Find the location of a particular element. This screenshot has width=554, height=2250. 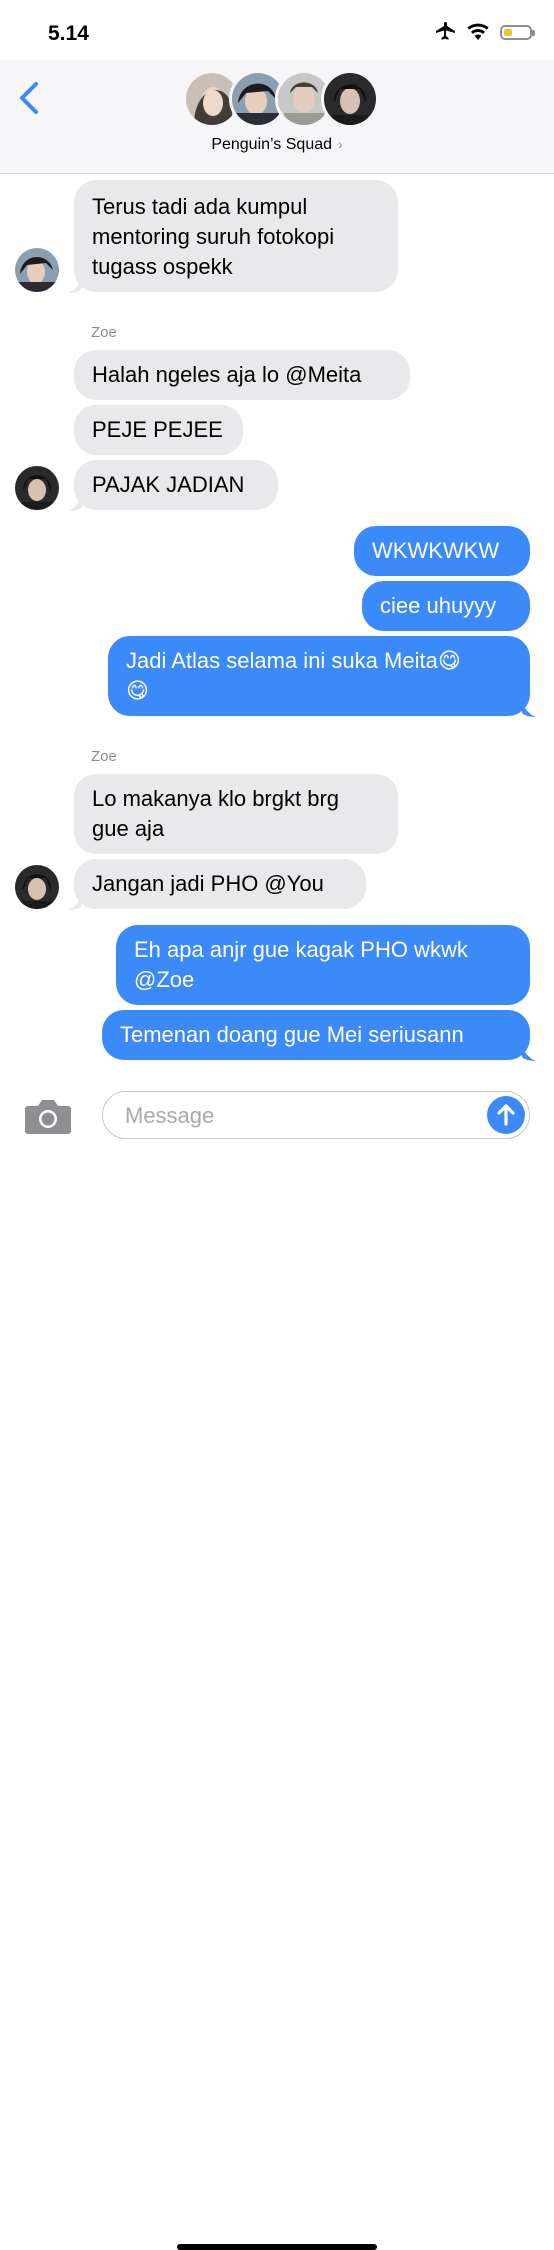

message-bubble: Jadi Atlas selama ini suka Meita😋 😋 is located at coordinates (319, 676).